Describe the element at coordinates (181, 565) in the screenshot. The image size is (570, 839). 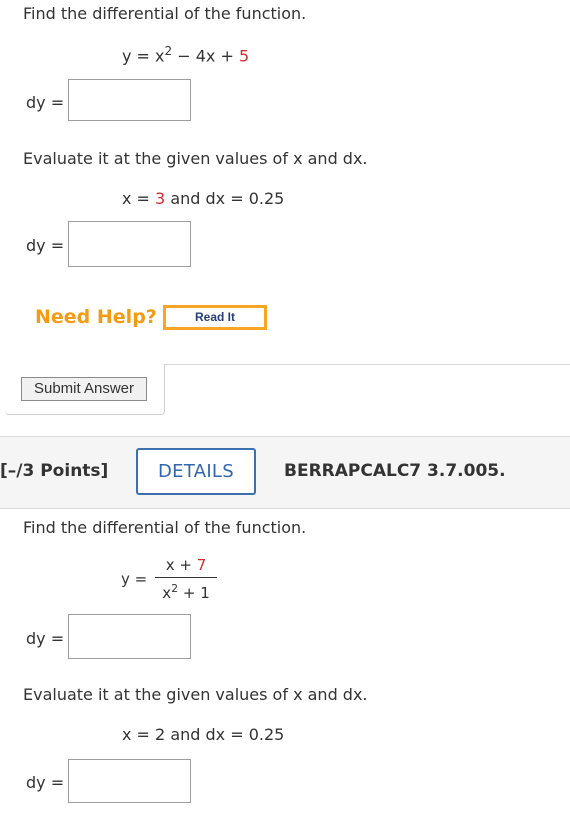
I see `numerator-text: x +` at that location.